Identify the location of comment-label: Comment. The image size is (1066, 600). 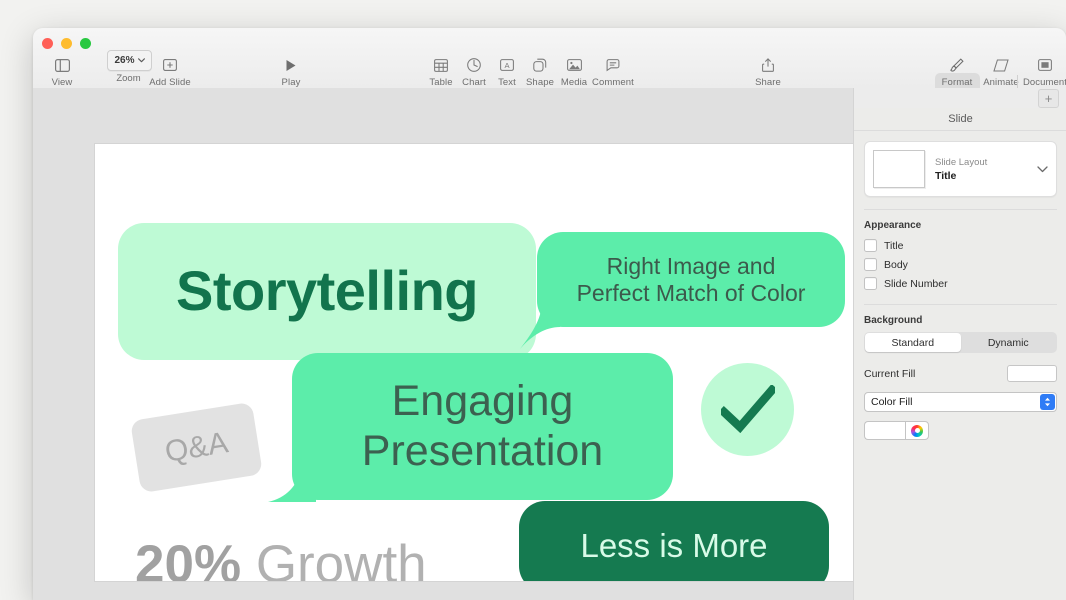
(613, 82).